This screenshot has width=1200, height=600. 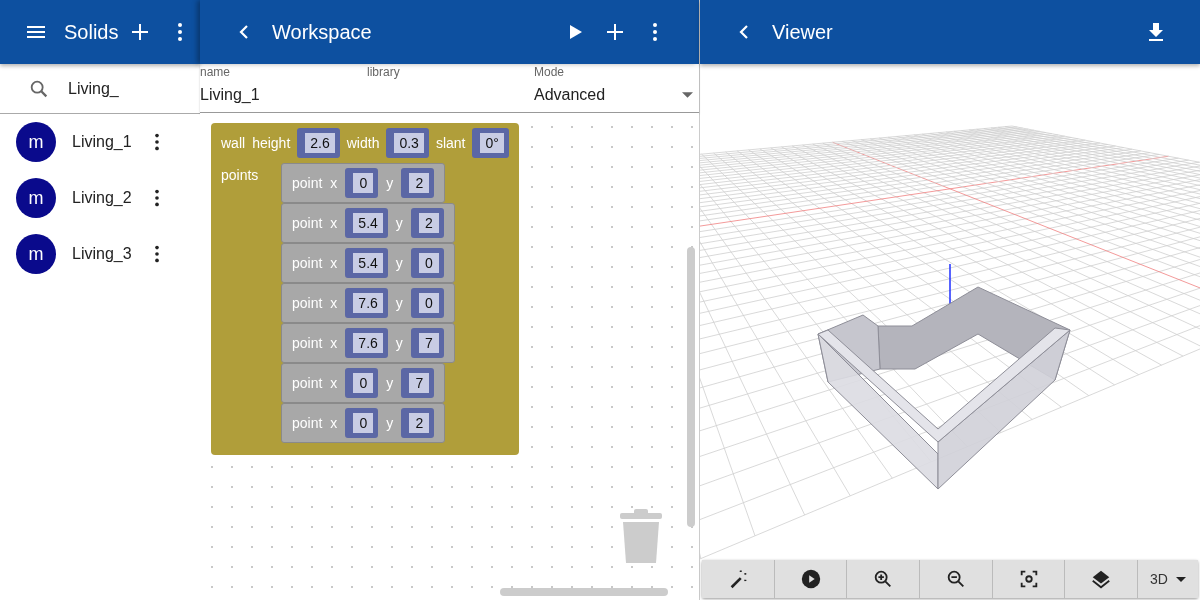 I want to click on param-label: slant, so click(x=450, y=143).